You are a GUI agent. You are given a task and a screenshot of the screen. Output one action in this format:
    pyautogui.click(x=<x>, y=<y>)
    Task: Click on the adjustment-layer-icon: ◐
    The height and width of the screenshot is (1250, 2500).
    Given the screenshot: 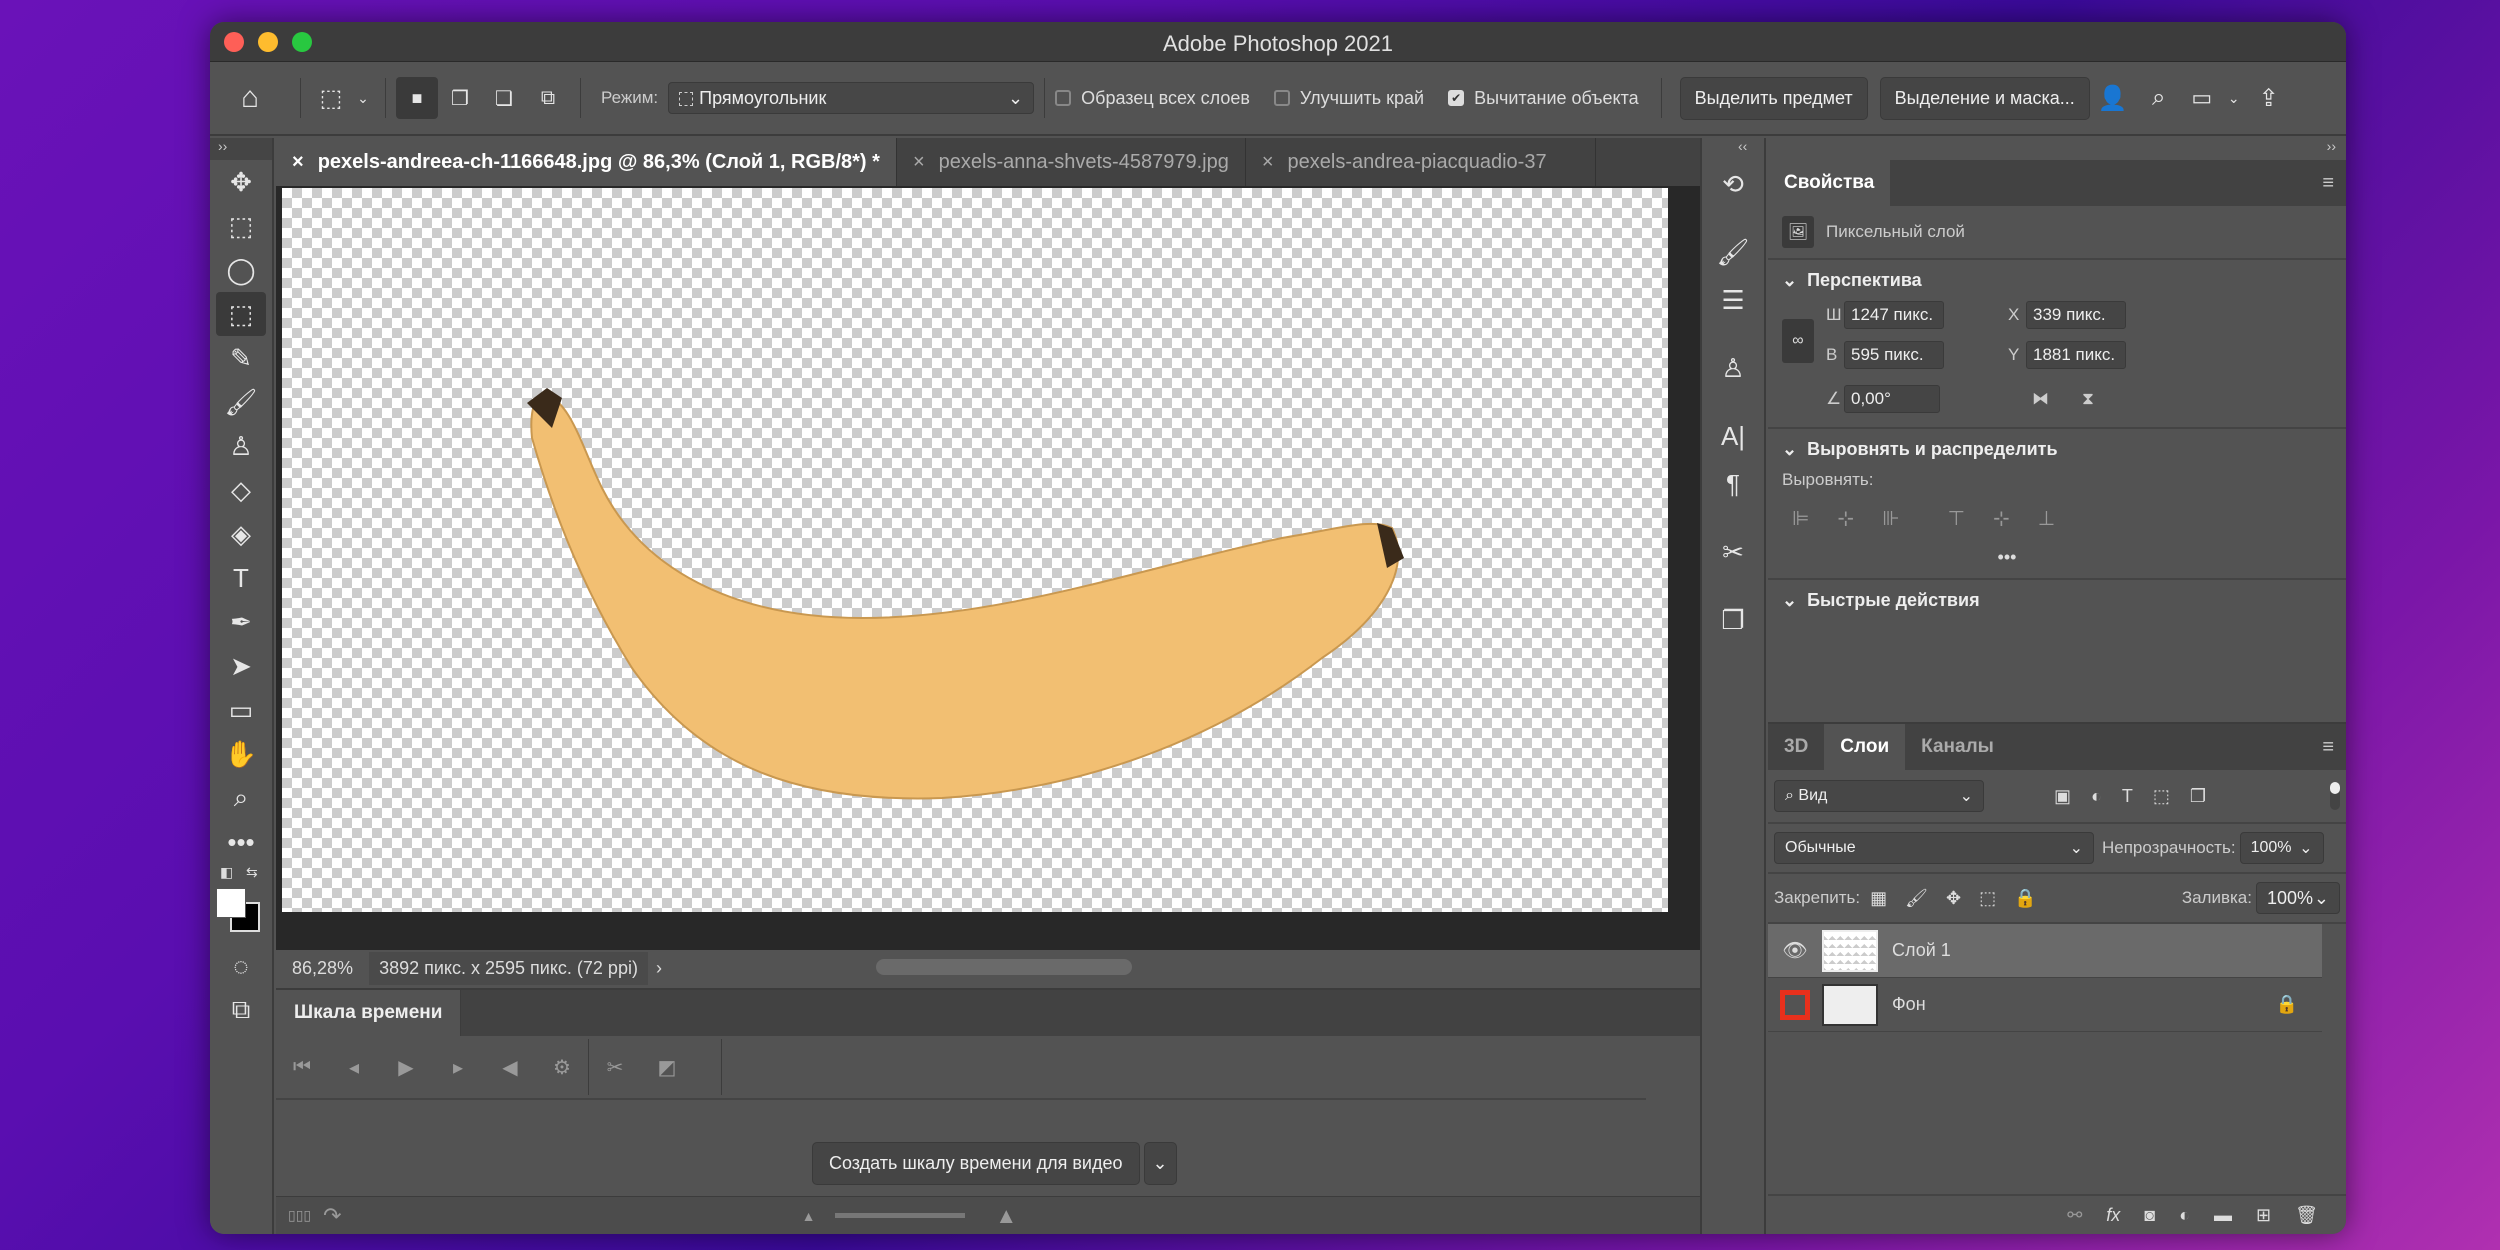 What is the action you would take?
    pyautogui.click(x=2184, y=1215)
    